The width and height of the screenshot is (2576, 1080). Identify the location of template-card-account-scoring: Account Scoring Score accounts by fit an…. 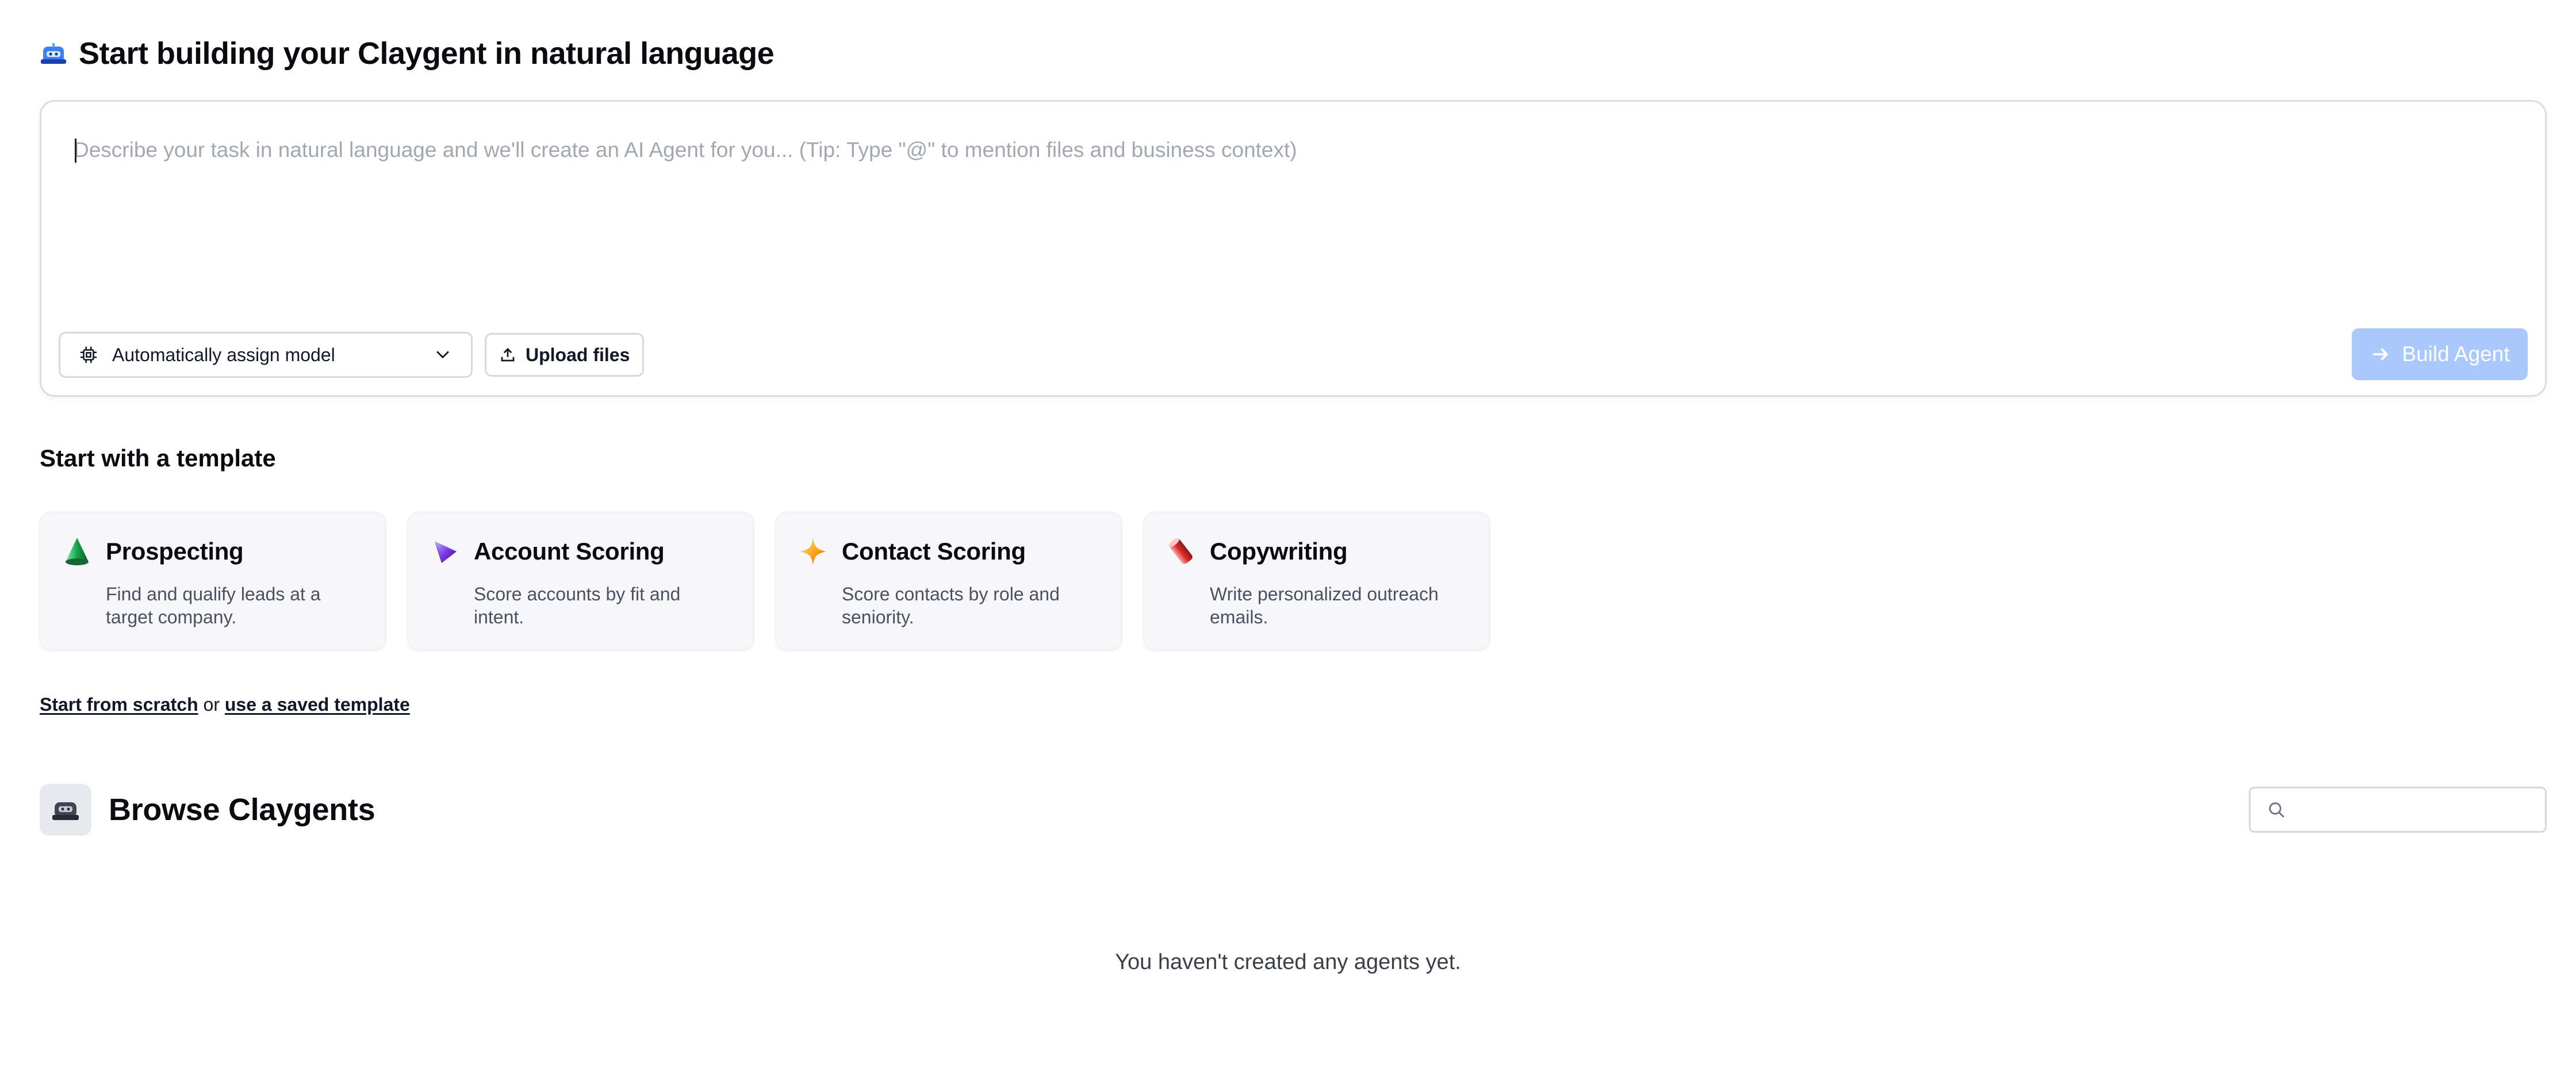
(581, 581).